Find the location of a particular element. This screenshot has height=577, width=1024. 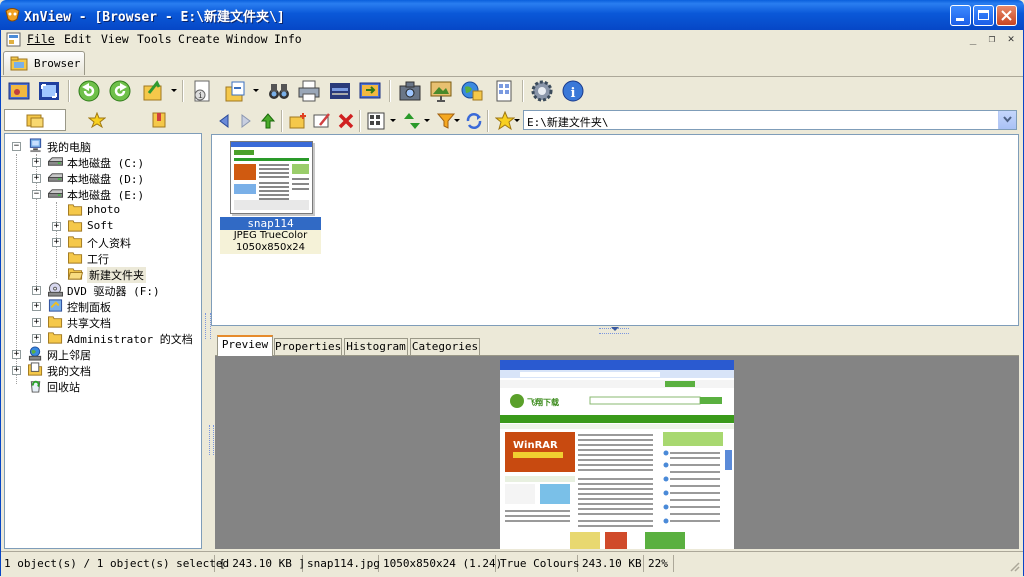

print-button is located at coordinates (309, 91).